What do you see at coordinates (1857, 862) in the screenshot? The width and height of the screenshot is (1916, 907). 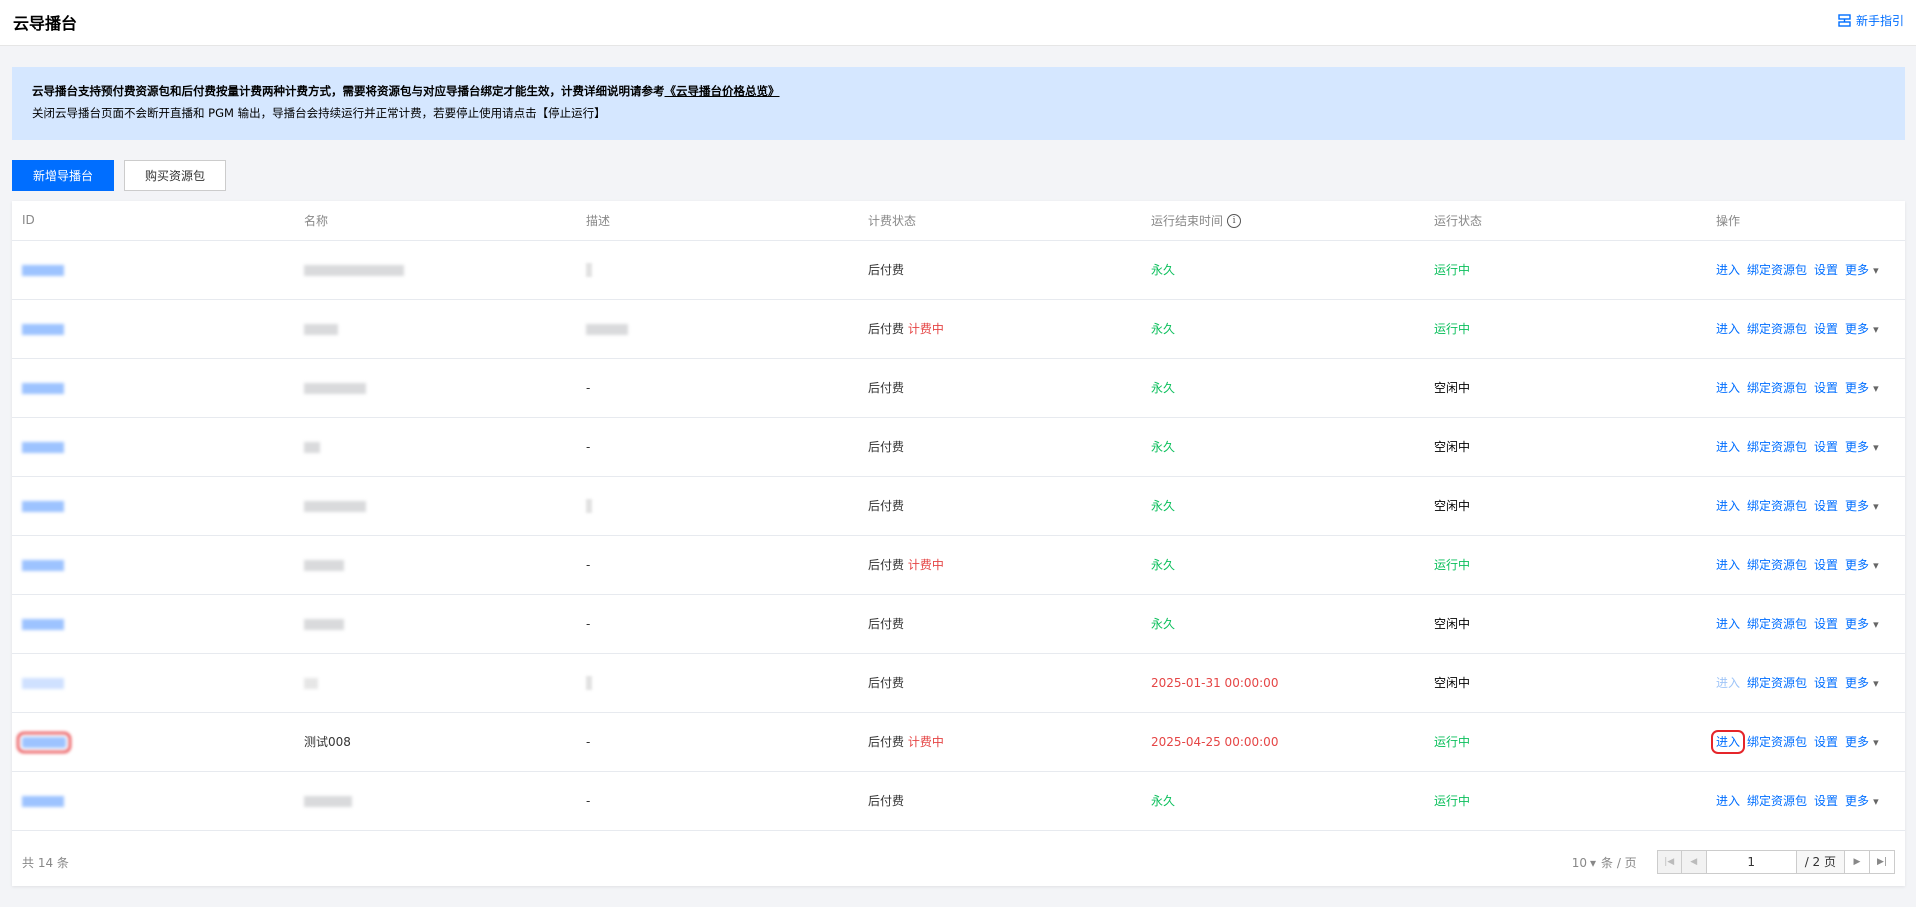 I see `next-page-icon: ▶` at bounding box center [1857, 862].